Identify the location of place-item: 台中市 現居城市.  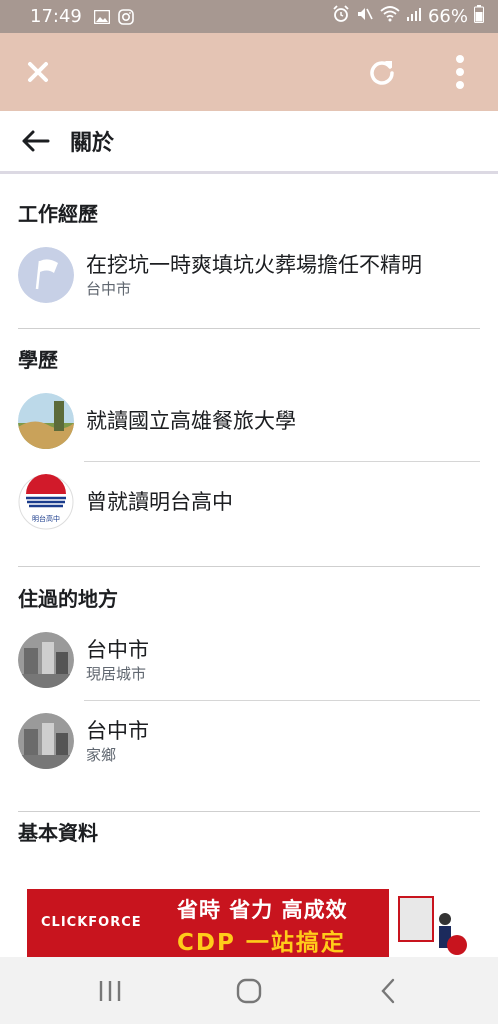
(249, 660).